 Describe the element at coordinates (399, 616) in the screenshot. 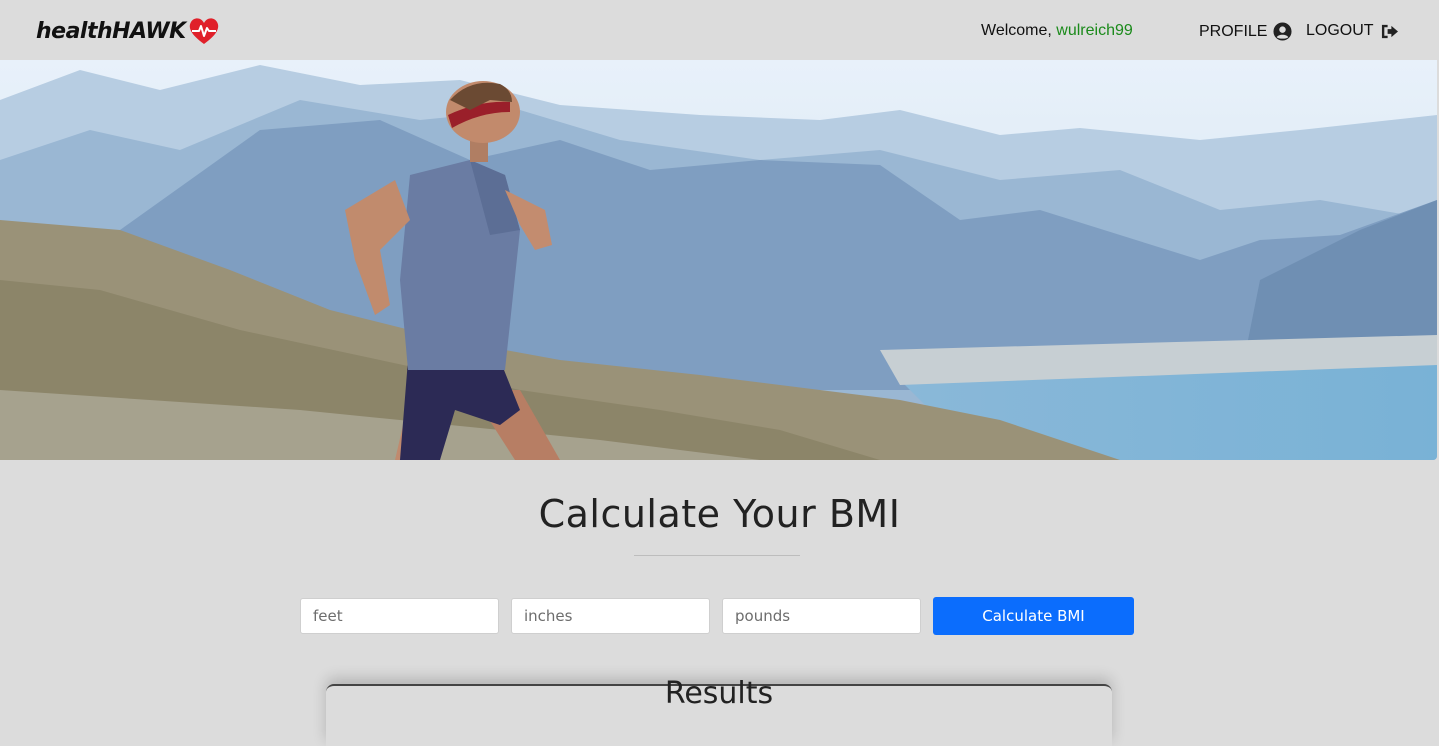

I see `feet-input` at that location.